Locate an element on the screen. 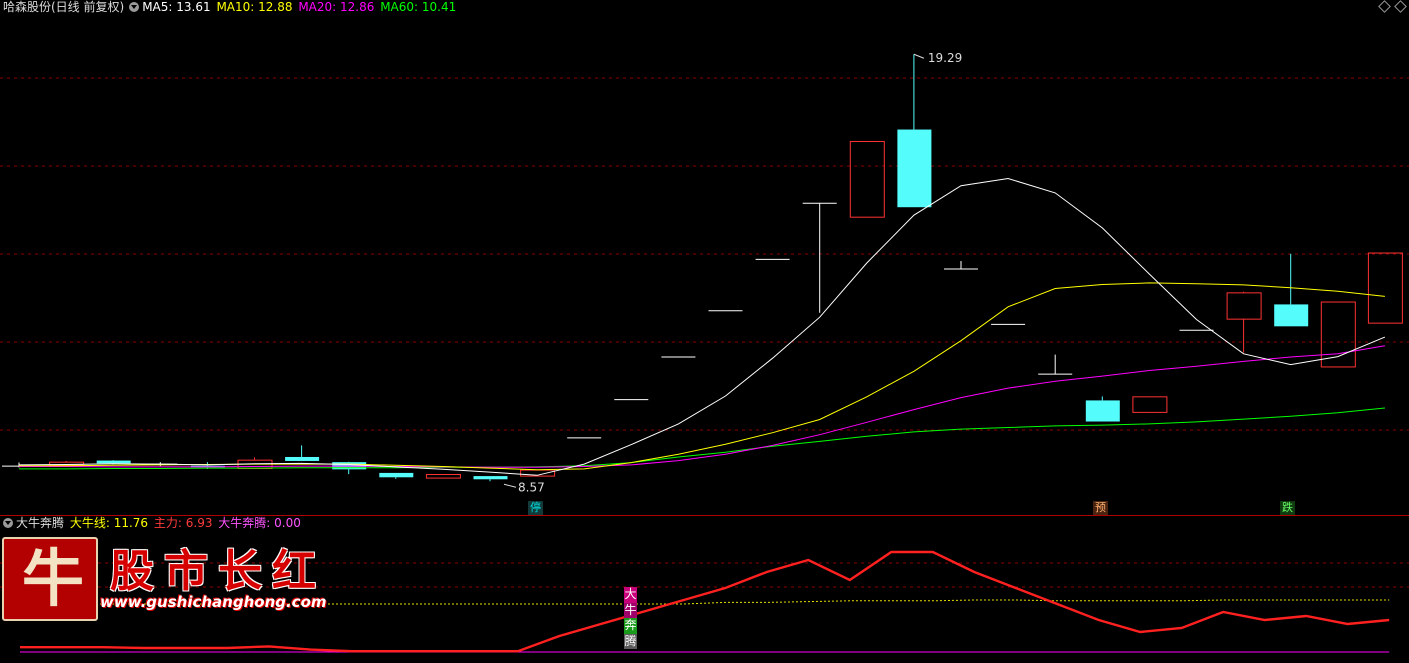 The image size is (1409, 663). indicator-title: 大牛奔腾 is located at coordinates (40, 523).